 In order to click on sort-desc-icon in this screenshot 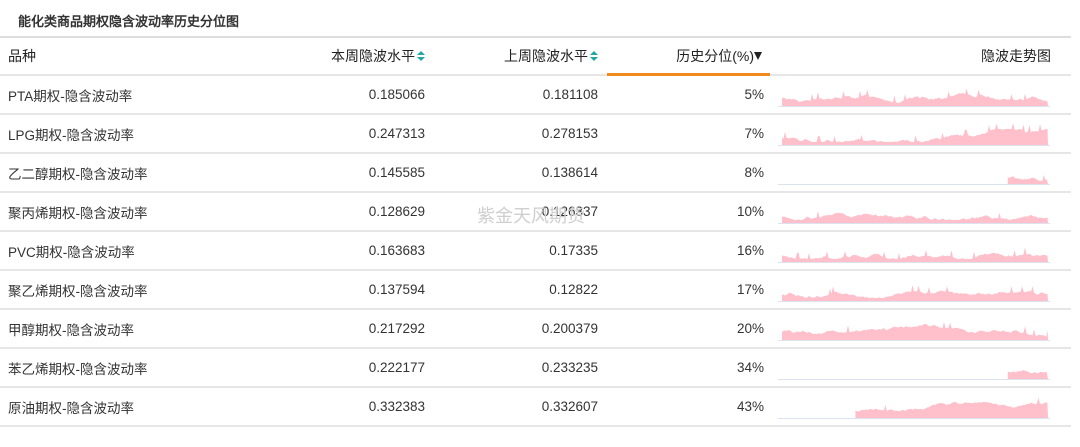, I will do `click(759, 56)`.